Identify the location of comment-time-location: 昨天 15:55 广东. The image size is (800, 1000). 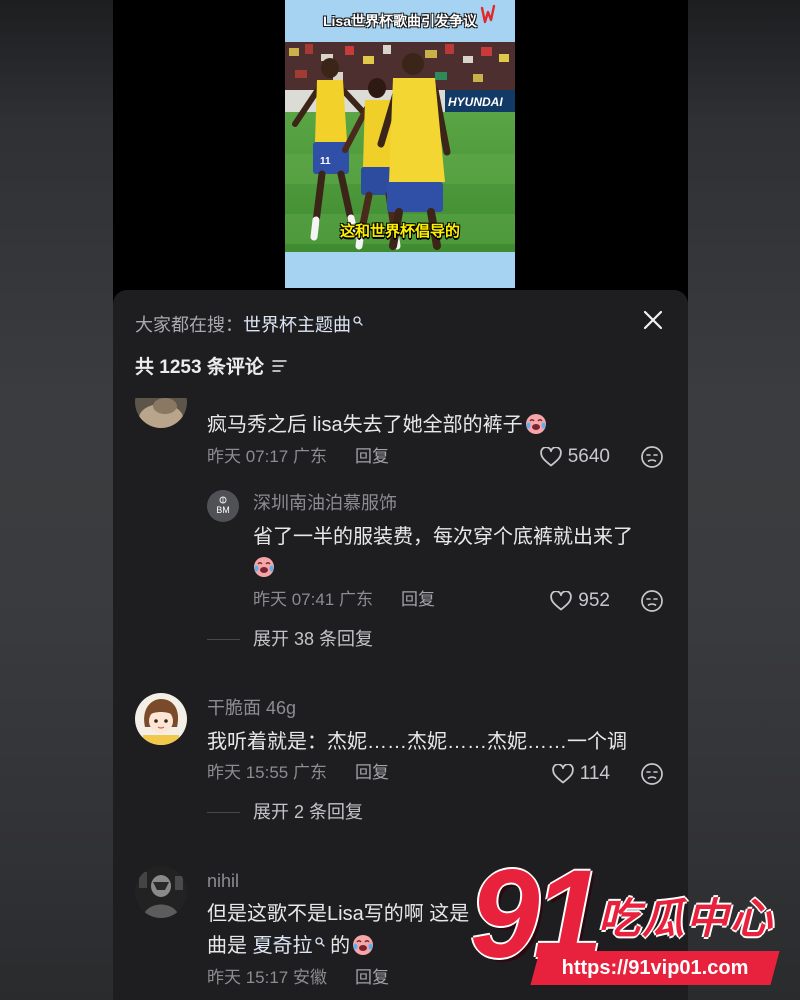
(267, 772).